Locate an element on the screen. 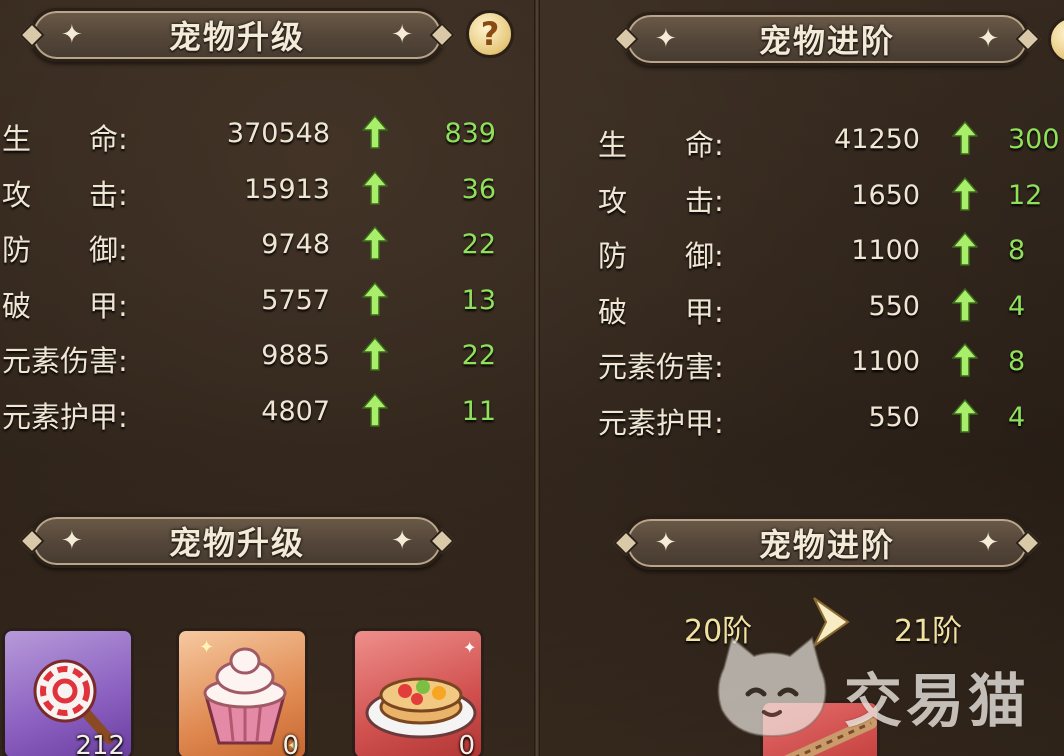  stat-value: 370548 is located at coordinates (278, 133).